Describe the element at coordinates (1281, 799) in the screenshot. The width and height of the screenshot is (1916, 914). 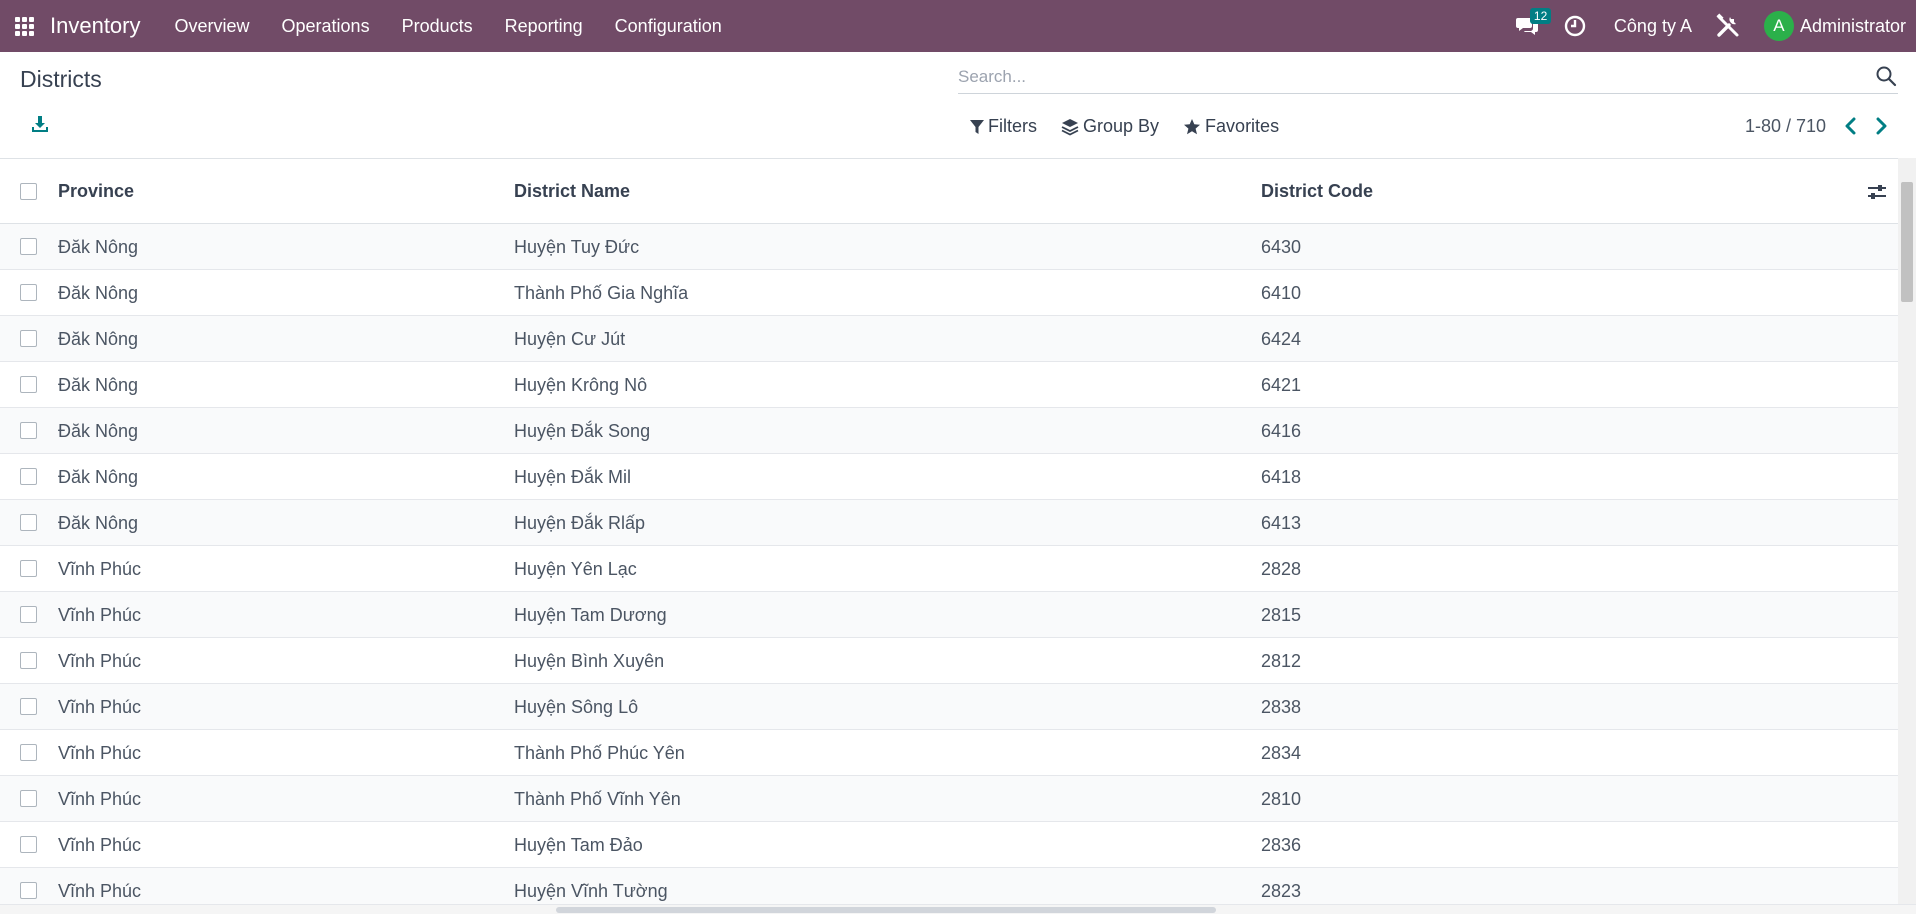
I see `cell-district-code: 2810` at that location.